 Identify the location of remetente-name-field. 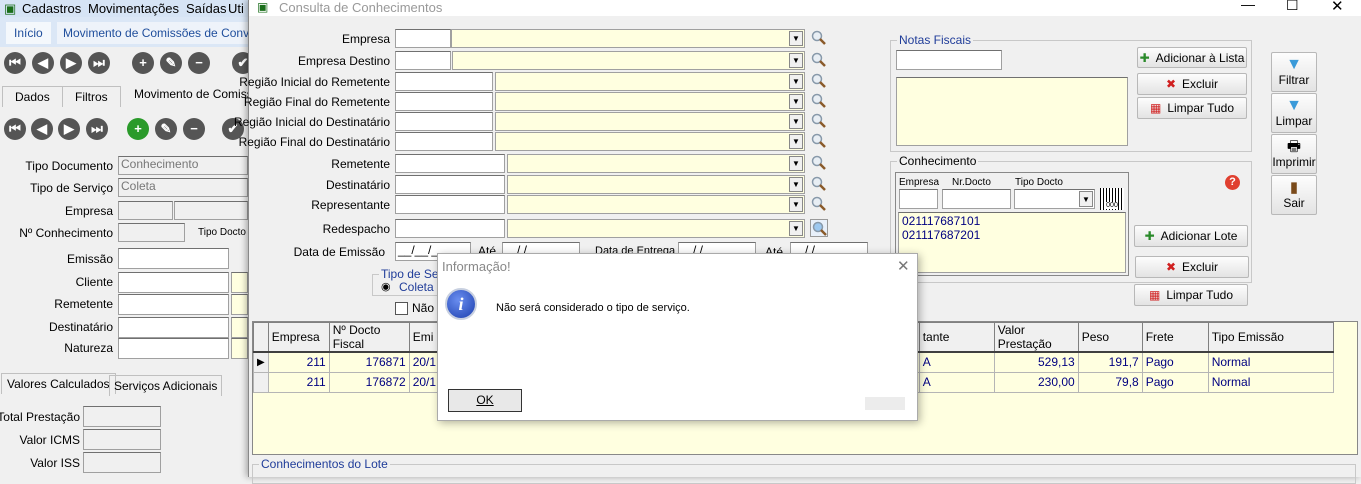
(239, 304).